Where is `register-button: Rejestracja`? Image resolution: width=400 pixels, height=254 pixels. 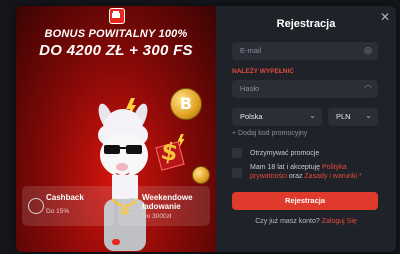 register-button: Rejestracja is located at coordinates (305, 201).